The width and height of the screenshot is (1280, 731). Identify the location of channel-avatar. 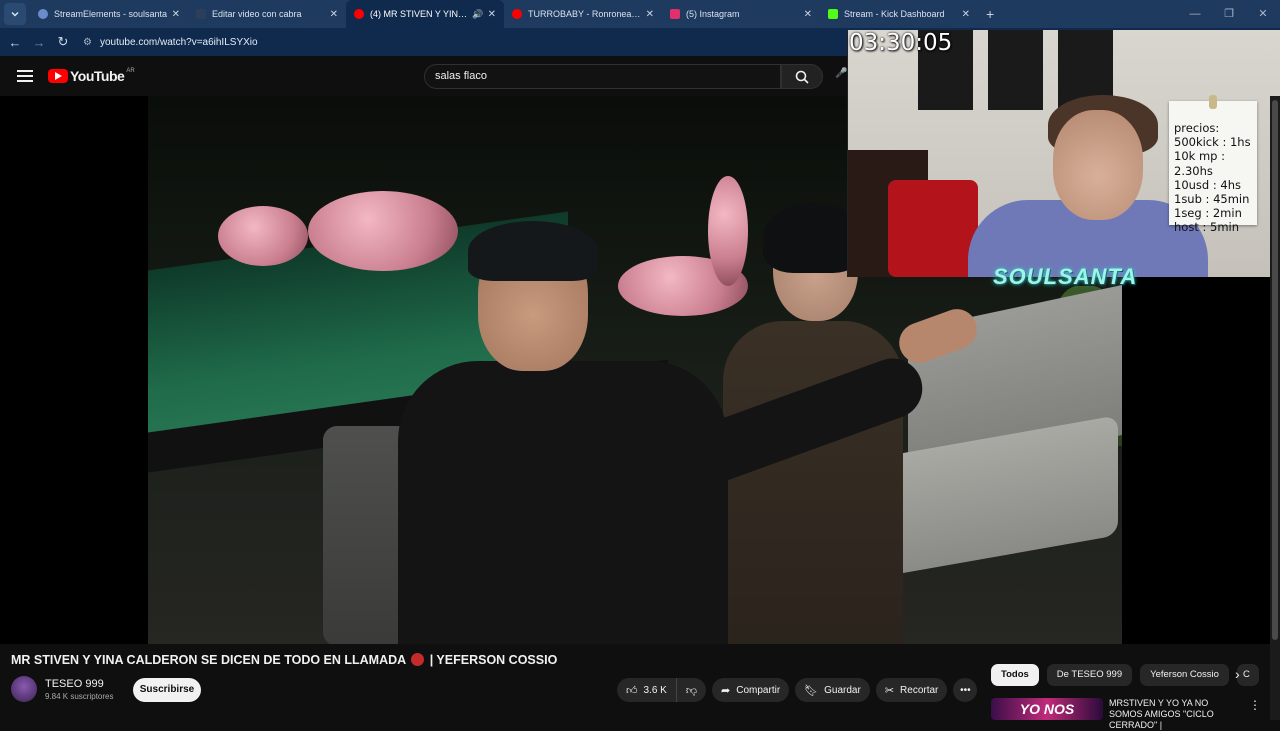
(24, 689).